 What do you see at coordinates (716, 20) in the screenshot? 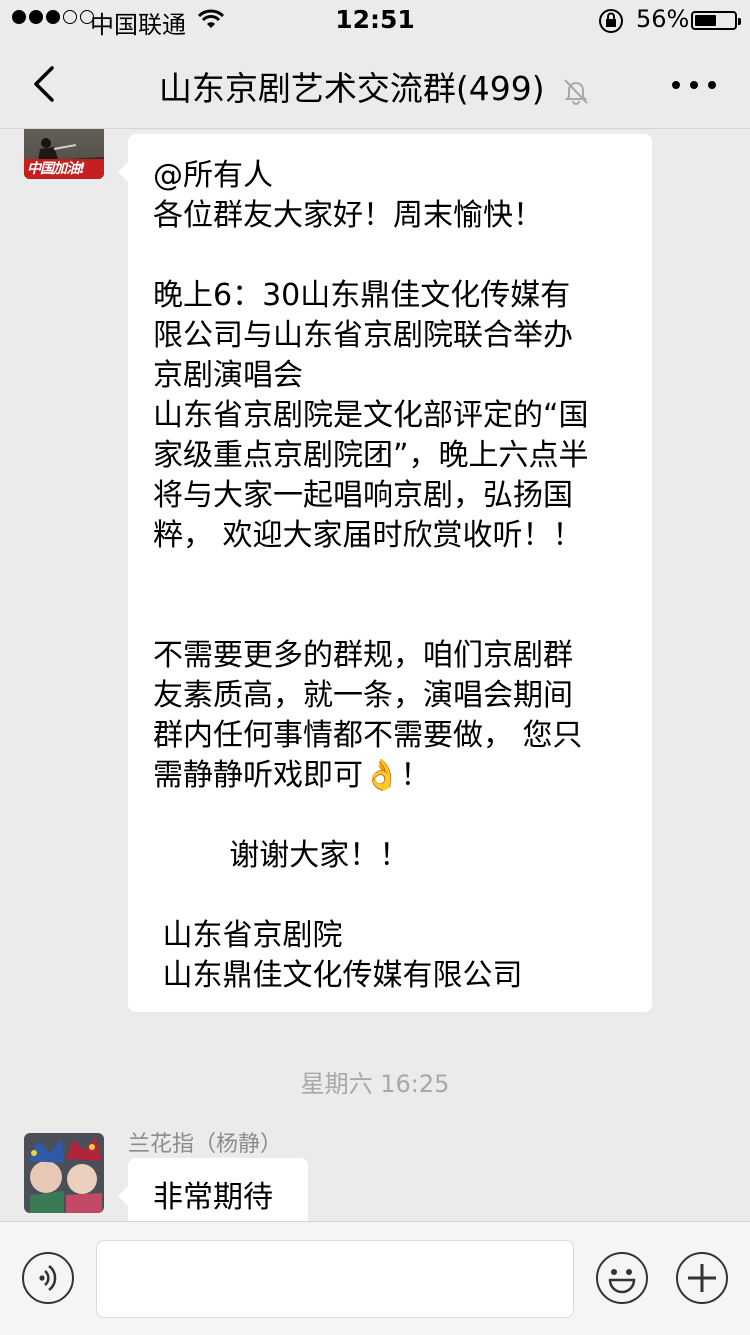
I see `battery-icon` at bounding box center [716, 20].